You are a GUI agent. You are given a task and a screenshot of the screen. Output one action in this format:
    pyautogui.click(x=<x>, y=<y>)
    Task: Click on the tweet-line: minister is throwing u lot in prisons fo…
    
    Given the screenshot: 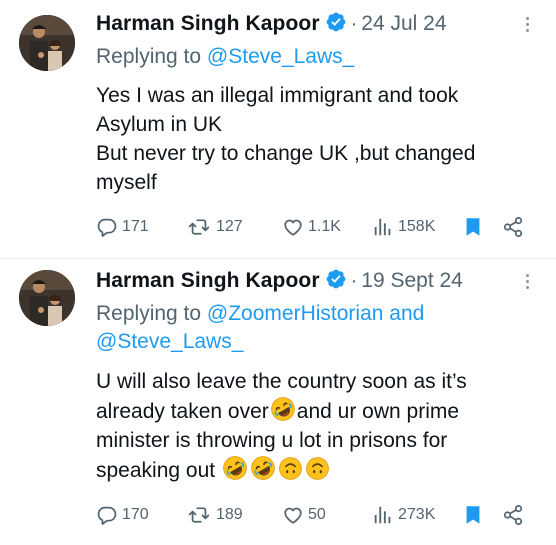 What is the action you would take?
    pyautogui.click(x=272, y=440)
    